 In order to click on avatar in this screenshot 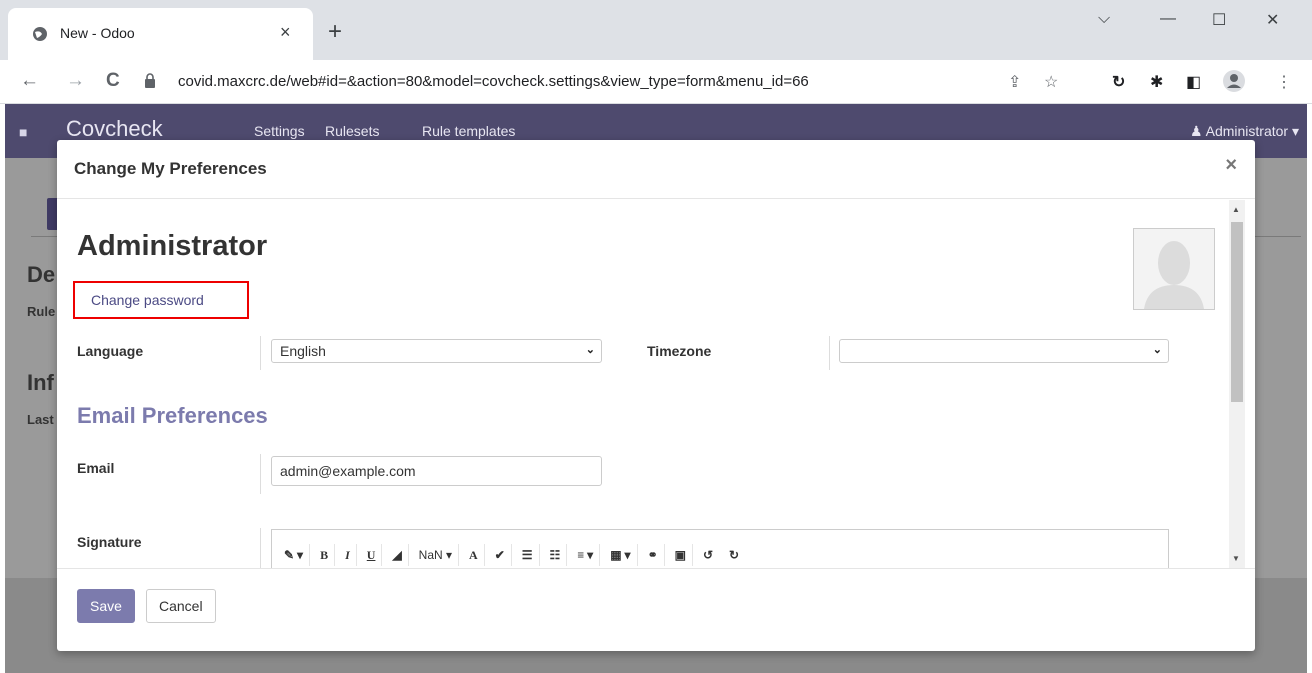, I will do `click(1174, 269)`.